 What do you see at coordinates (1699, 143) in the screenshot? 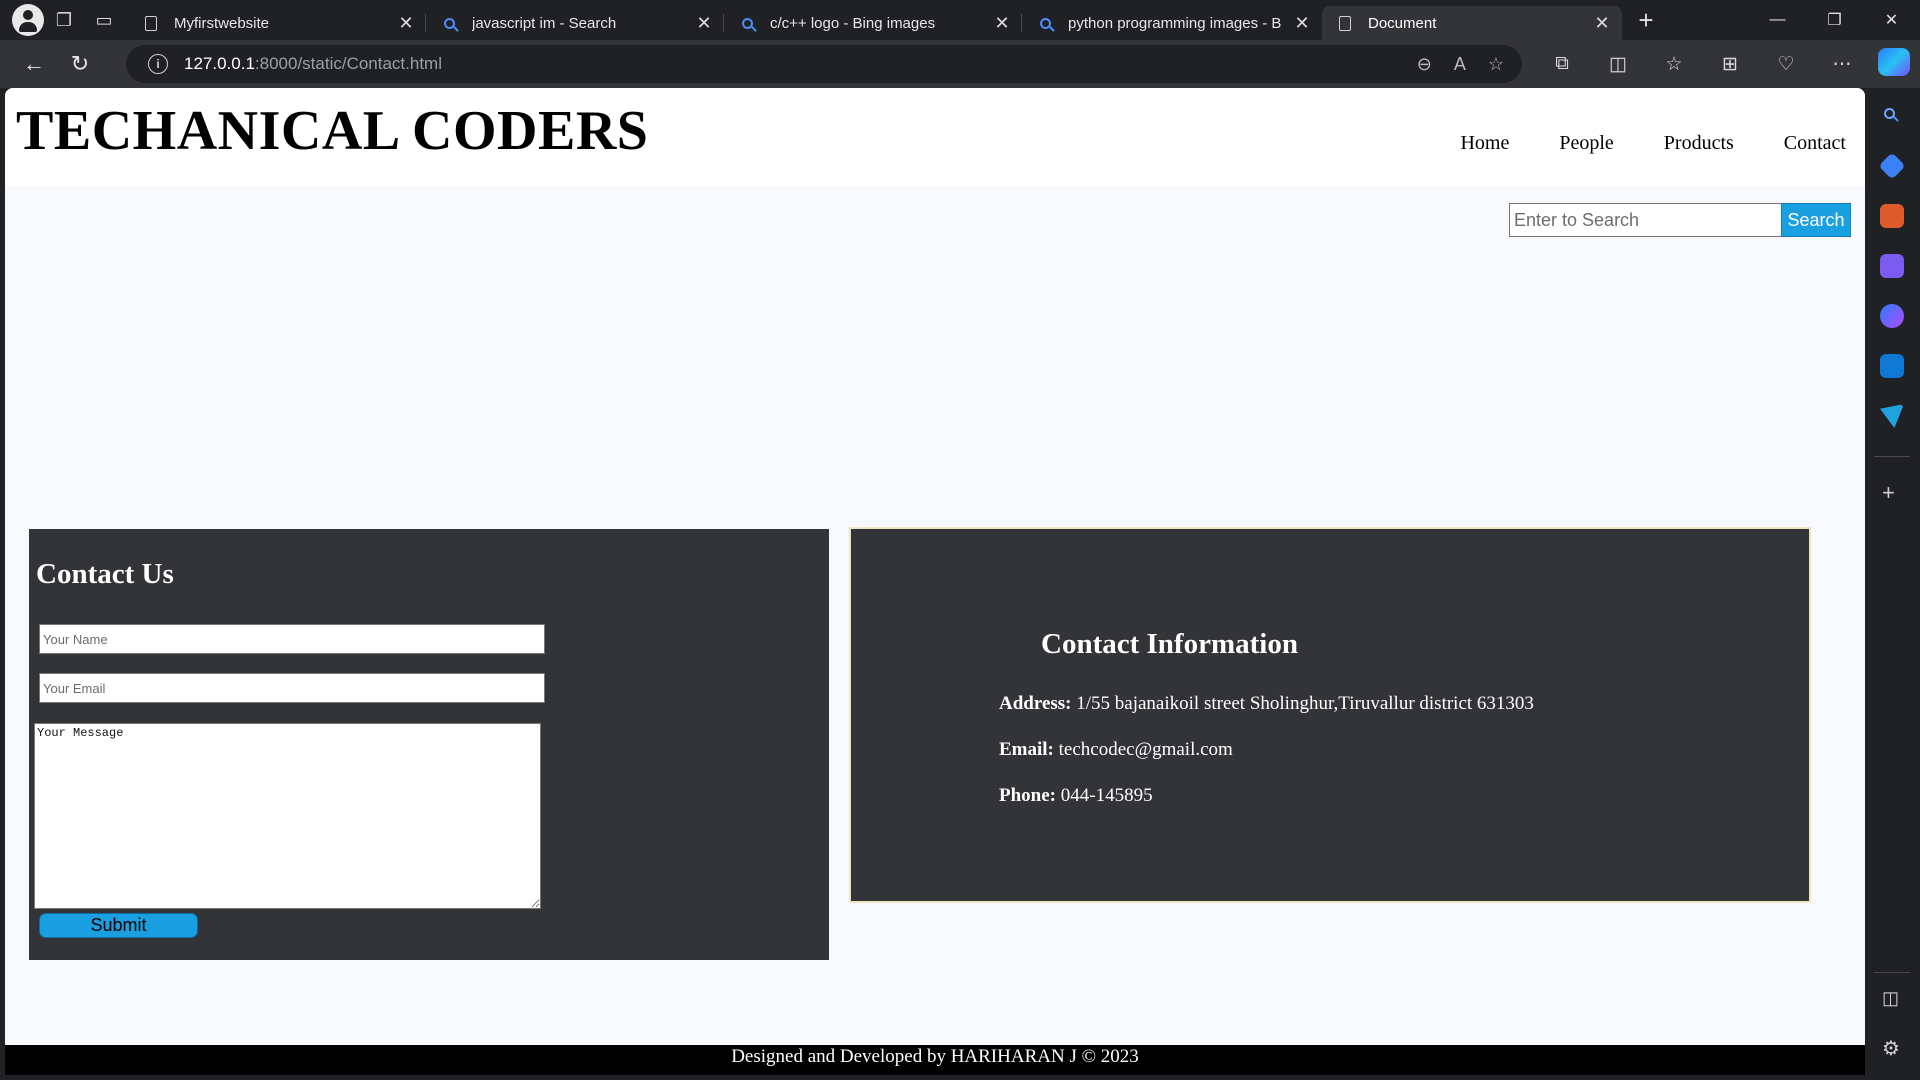
I see `nav-products: Products` at bounding box center [1699, 143].